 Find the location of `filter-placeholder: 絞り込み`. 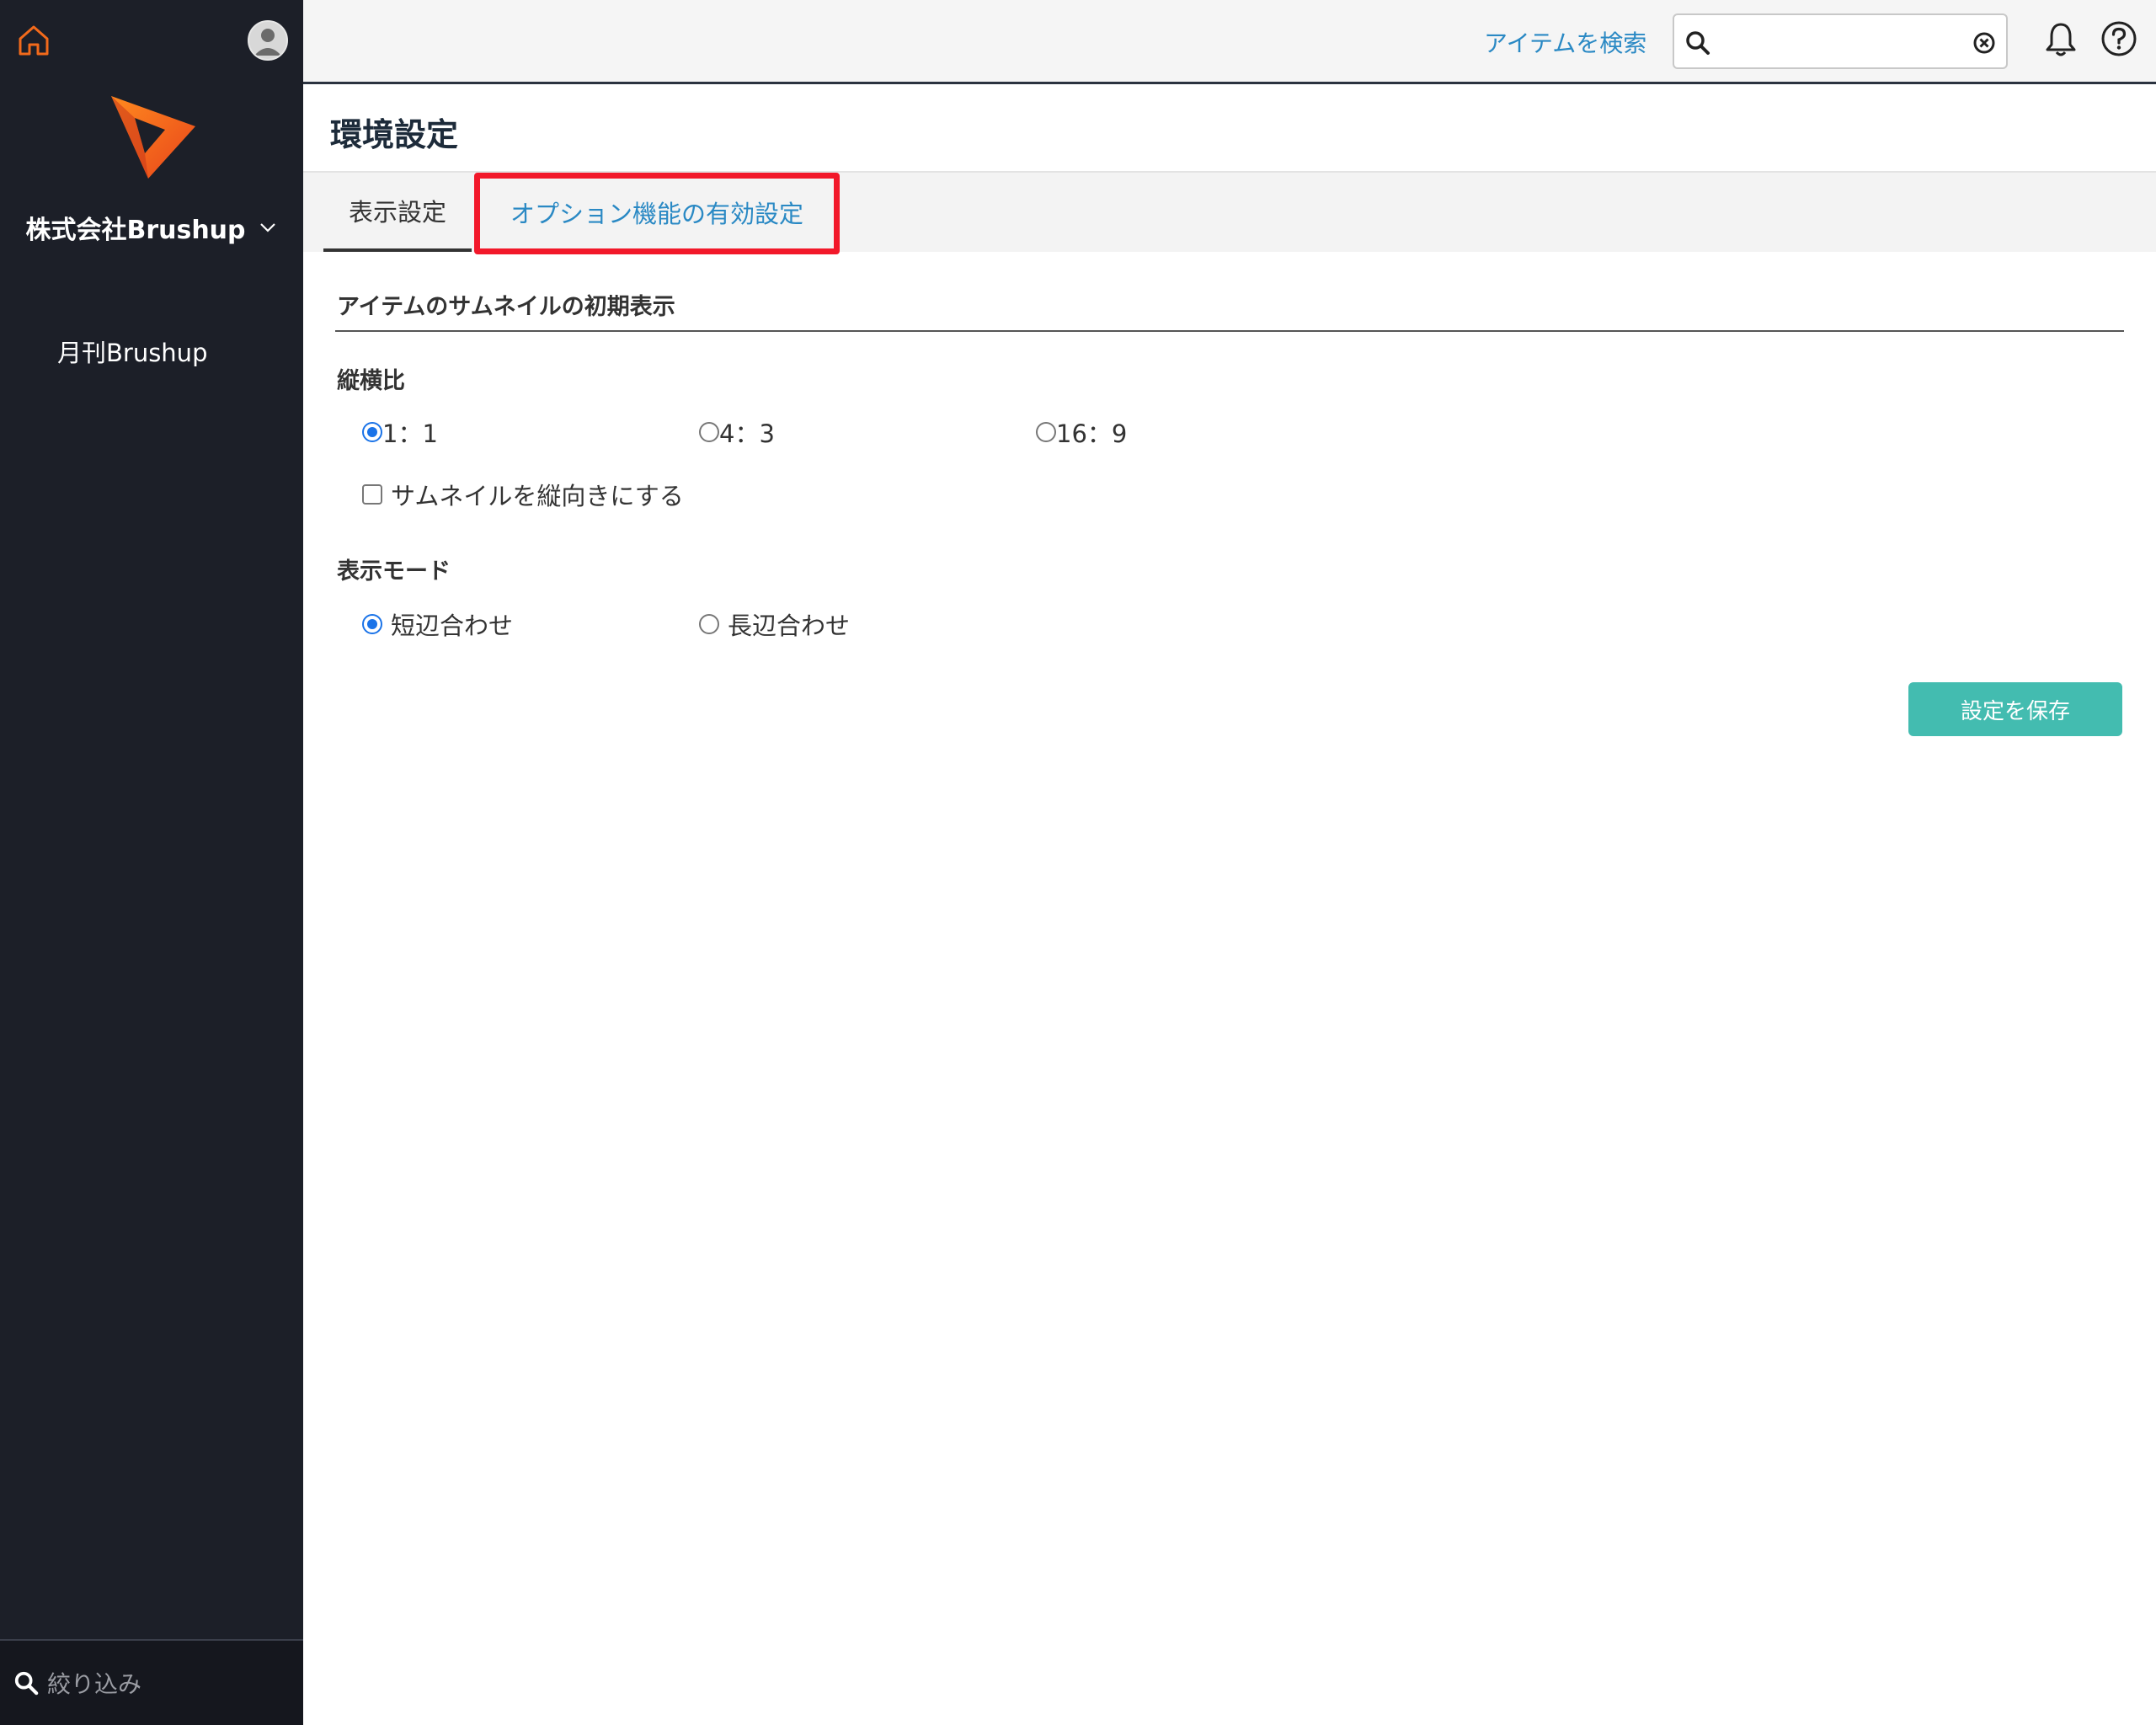

filter-placeholder: 絞り込み is located at coordinates (94, 1684).